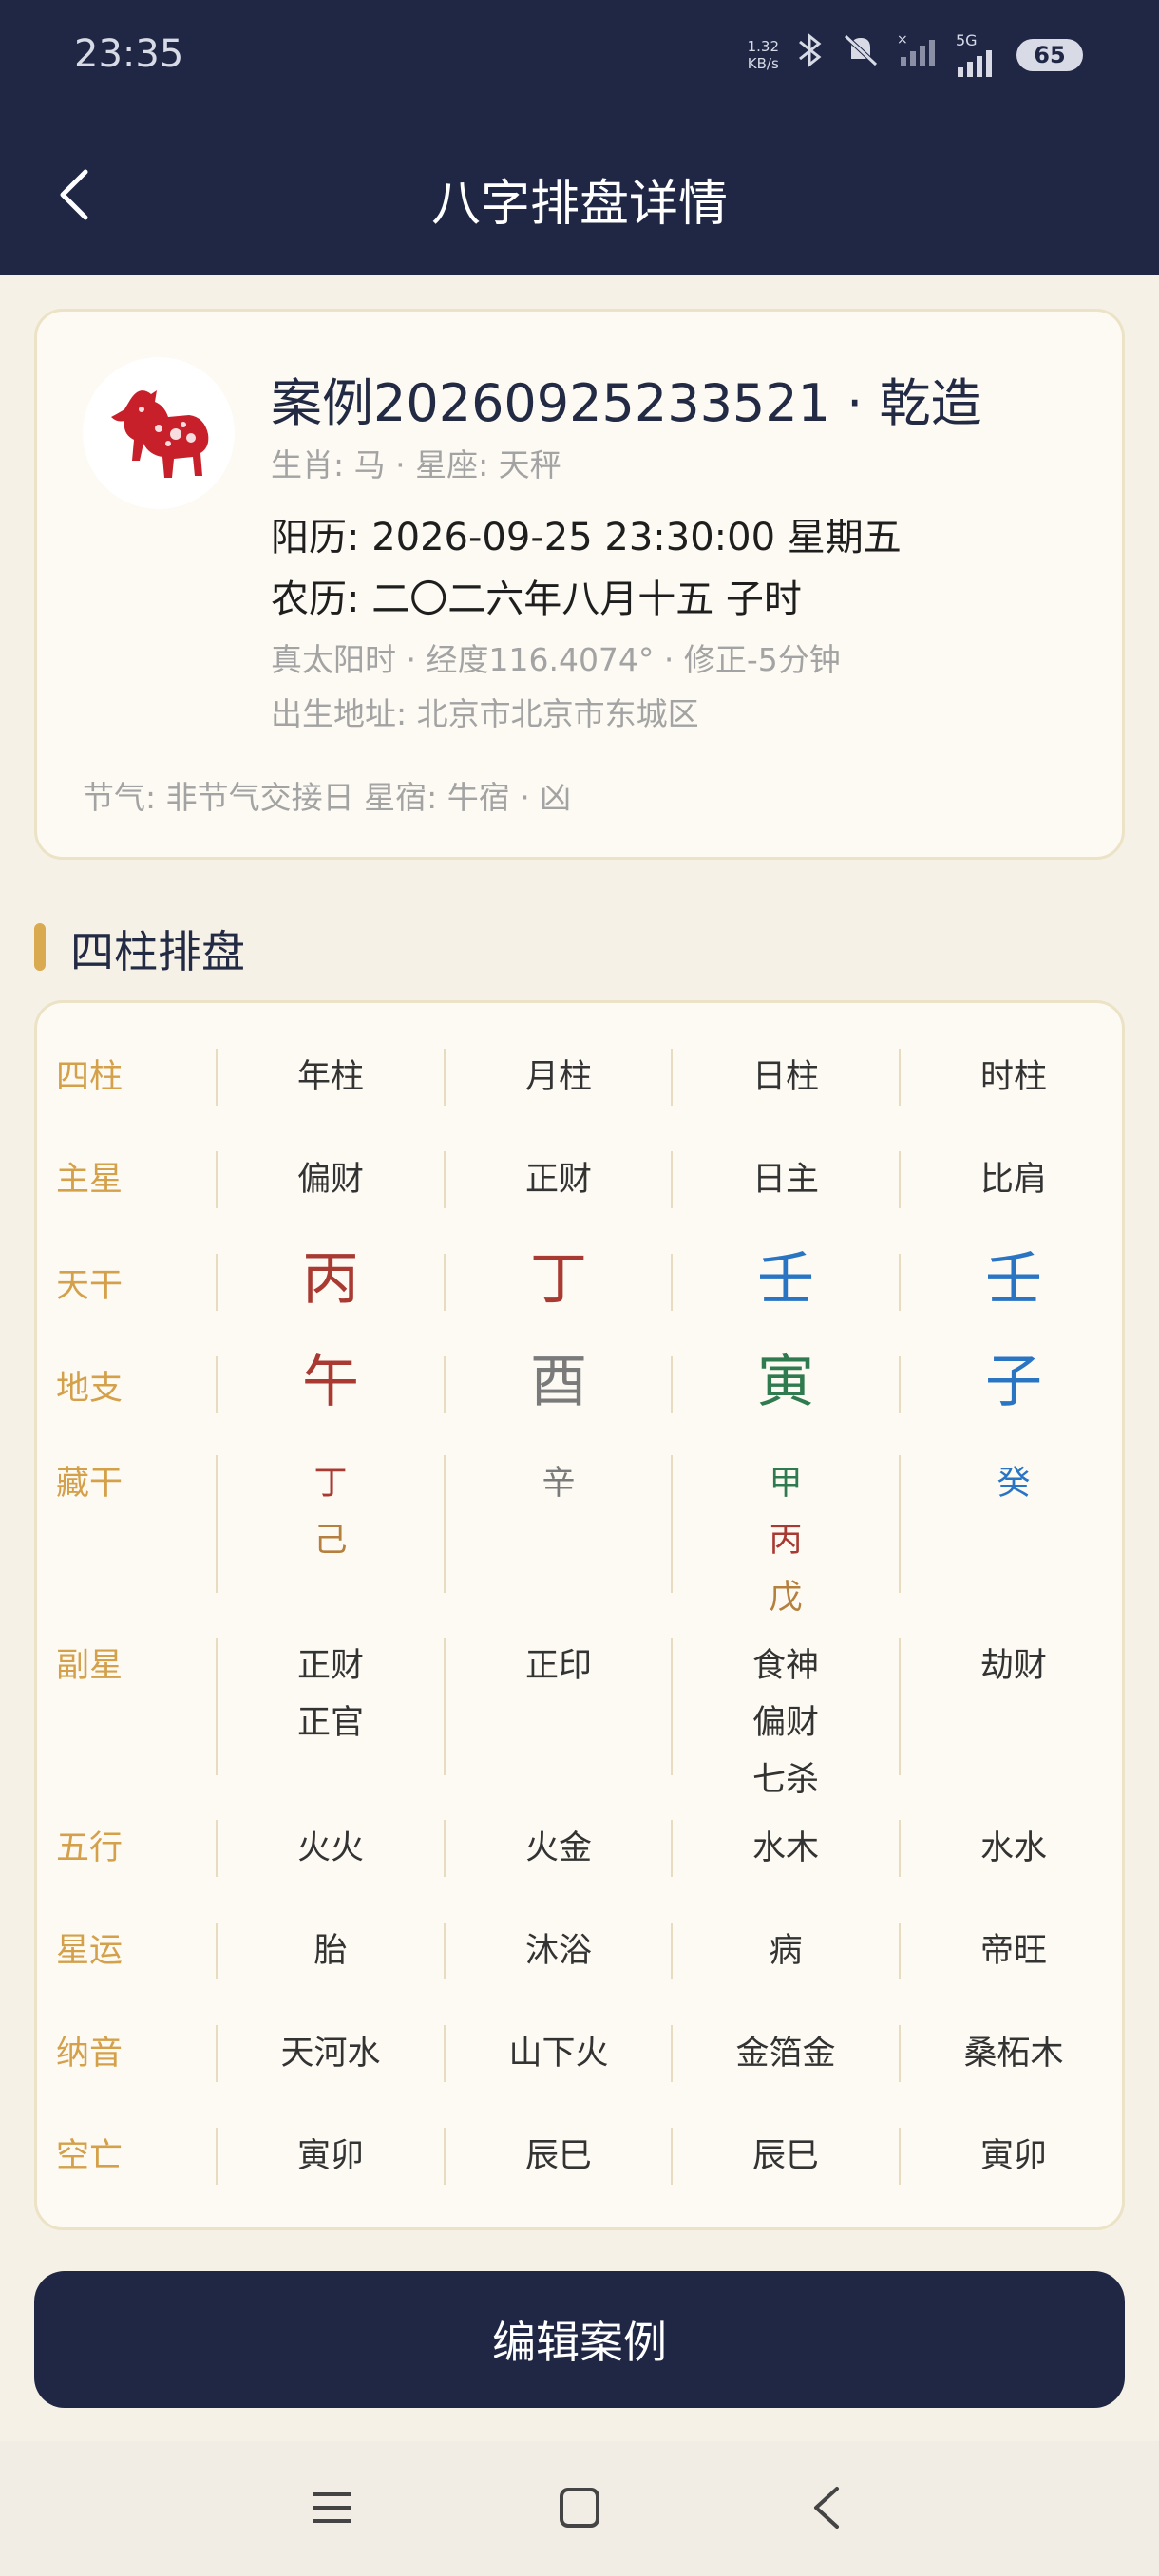 This screenshot has height=2576, width=1159. Describe the element at coordinates (556, 659) in the screenshot. I see `true-solar-time: 真太阳时 · 经度116.4074° · 修正-5分钟` at that location.